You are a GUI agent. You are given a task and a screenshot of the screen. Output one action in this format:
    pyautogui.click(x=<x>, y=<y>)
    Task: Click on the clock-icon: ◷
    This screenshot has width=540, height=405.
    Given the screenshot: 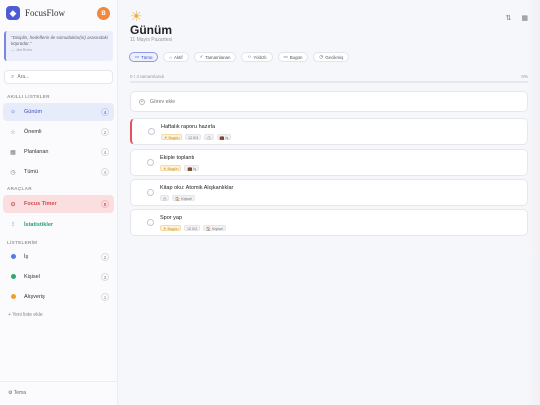 What is the action you would take?
    pyautogui.click(x=13, y=172)
    